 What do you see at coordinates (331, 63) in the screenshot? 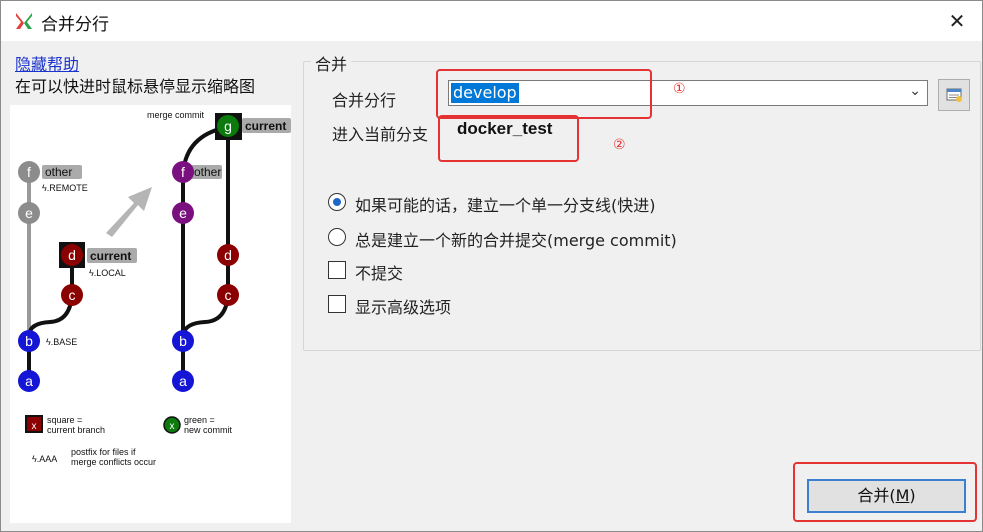
I see `merge-group-title: 合并` at bounding box center [331, 63].